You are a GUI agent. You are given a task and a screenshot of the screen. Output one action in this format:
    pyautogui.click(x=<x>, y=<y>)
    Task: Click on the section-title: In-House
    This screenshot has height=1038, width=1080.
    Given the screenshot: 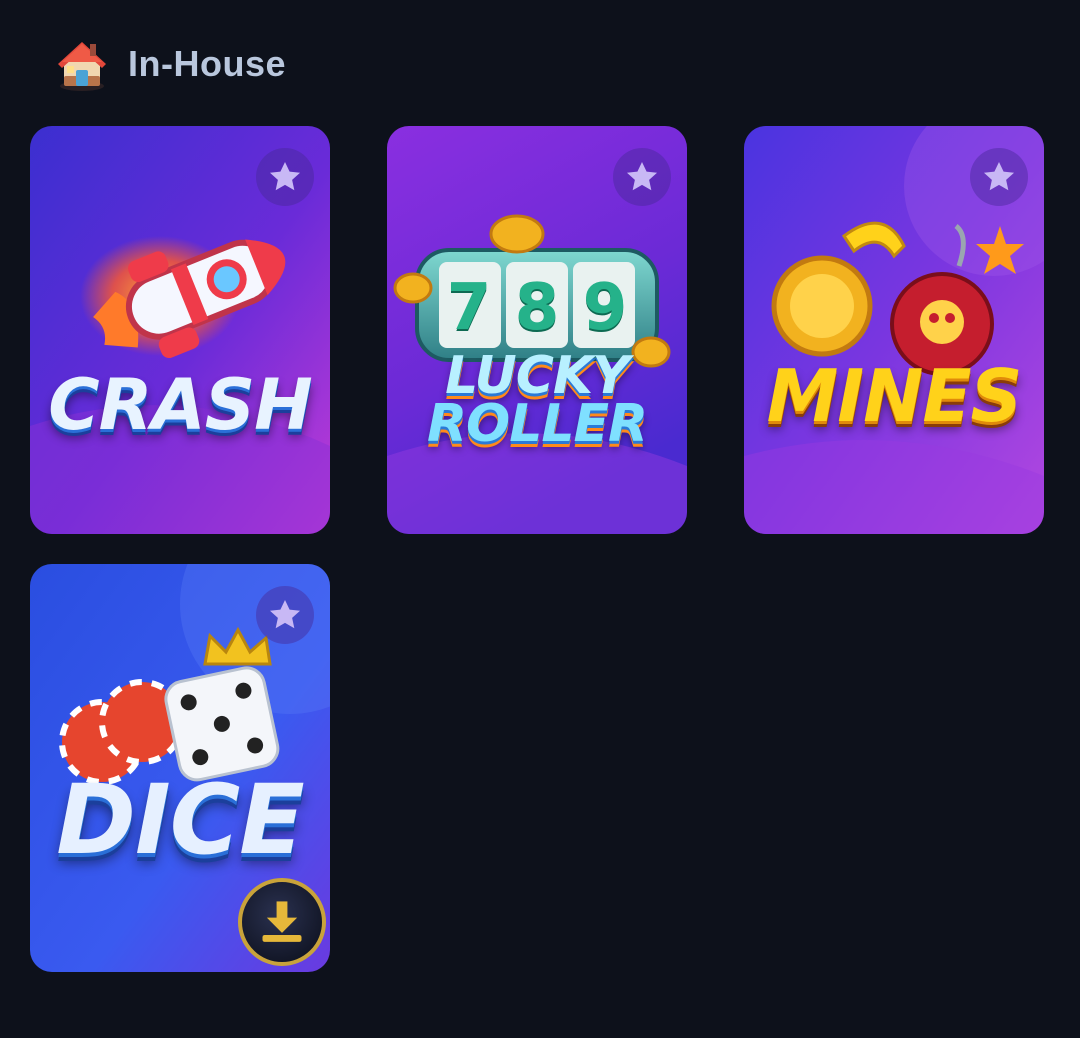 What is the action you would take?
    pyautogui.click(x=207, y=63)
    